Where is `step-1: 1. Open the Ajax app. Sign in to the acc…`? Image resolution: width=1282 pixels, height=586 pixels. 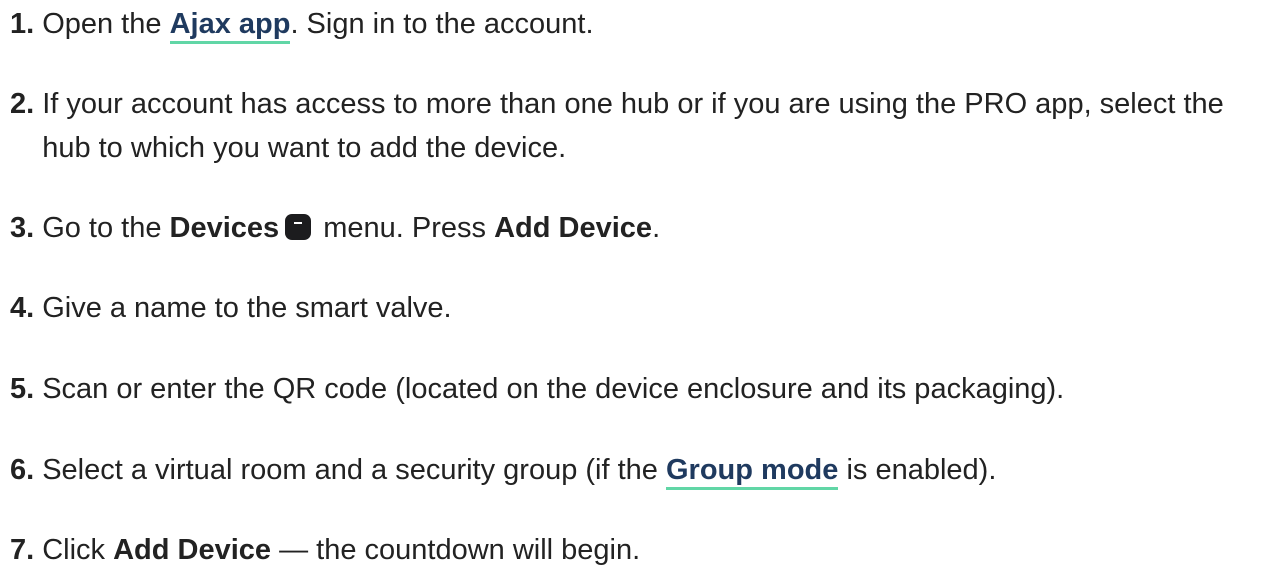
step-1: 1. Open the Ajax app. Sign in to the acc… is located at coordinates (641, 24).